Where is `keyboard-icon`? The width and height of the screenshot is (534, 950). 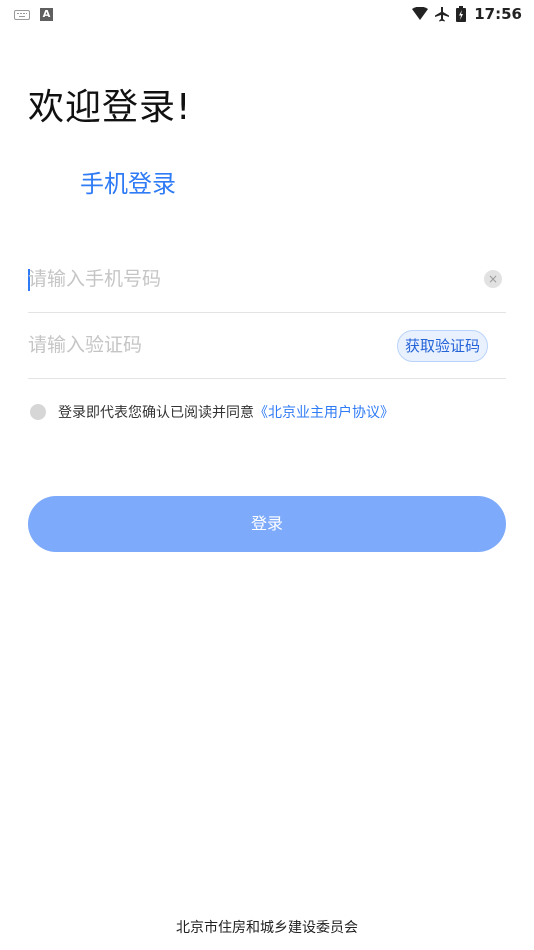
keyboard-icon is located at coordinates (22, 14).